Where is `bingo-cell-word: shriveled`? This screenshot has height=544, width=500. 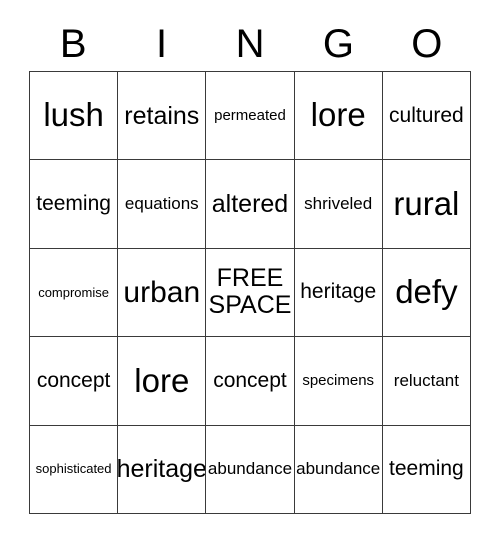
bingo-cell-word: shriveled is located at coordinates (338, 204).